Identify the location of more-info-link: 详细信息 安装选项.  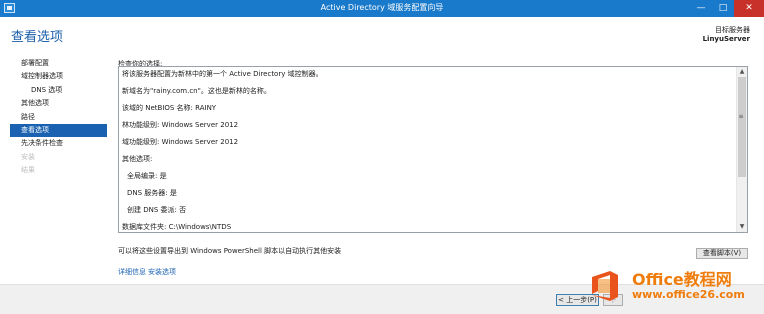
(148, 272).